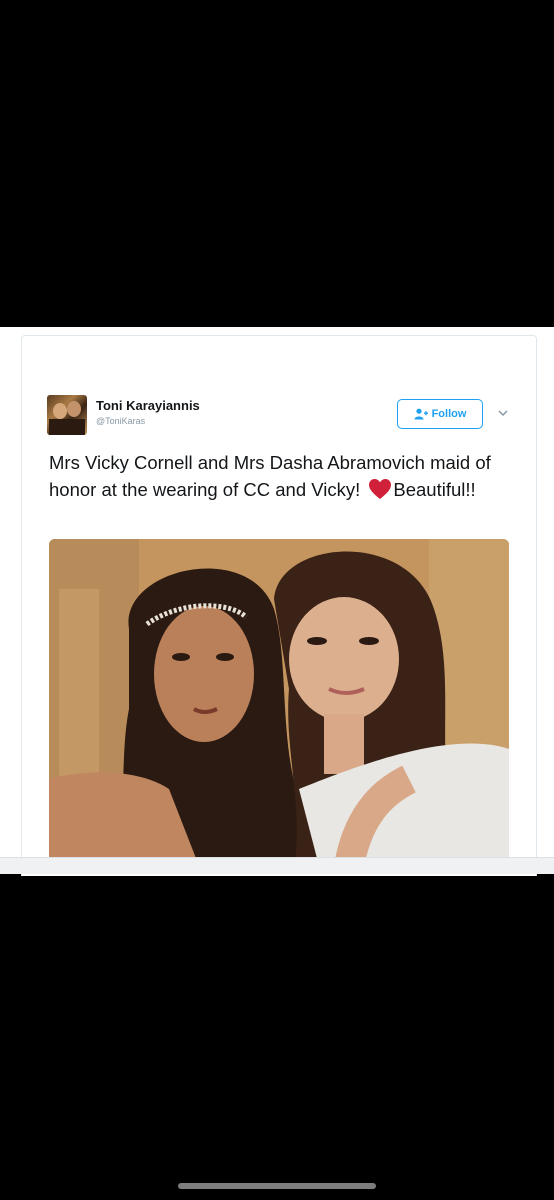 The height and width of the screenshot is (1200, 554). What do you see at coordinates (380, 489) in the screenshot?
I see `heart-icon` at bounding box center [380, 489].